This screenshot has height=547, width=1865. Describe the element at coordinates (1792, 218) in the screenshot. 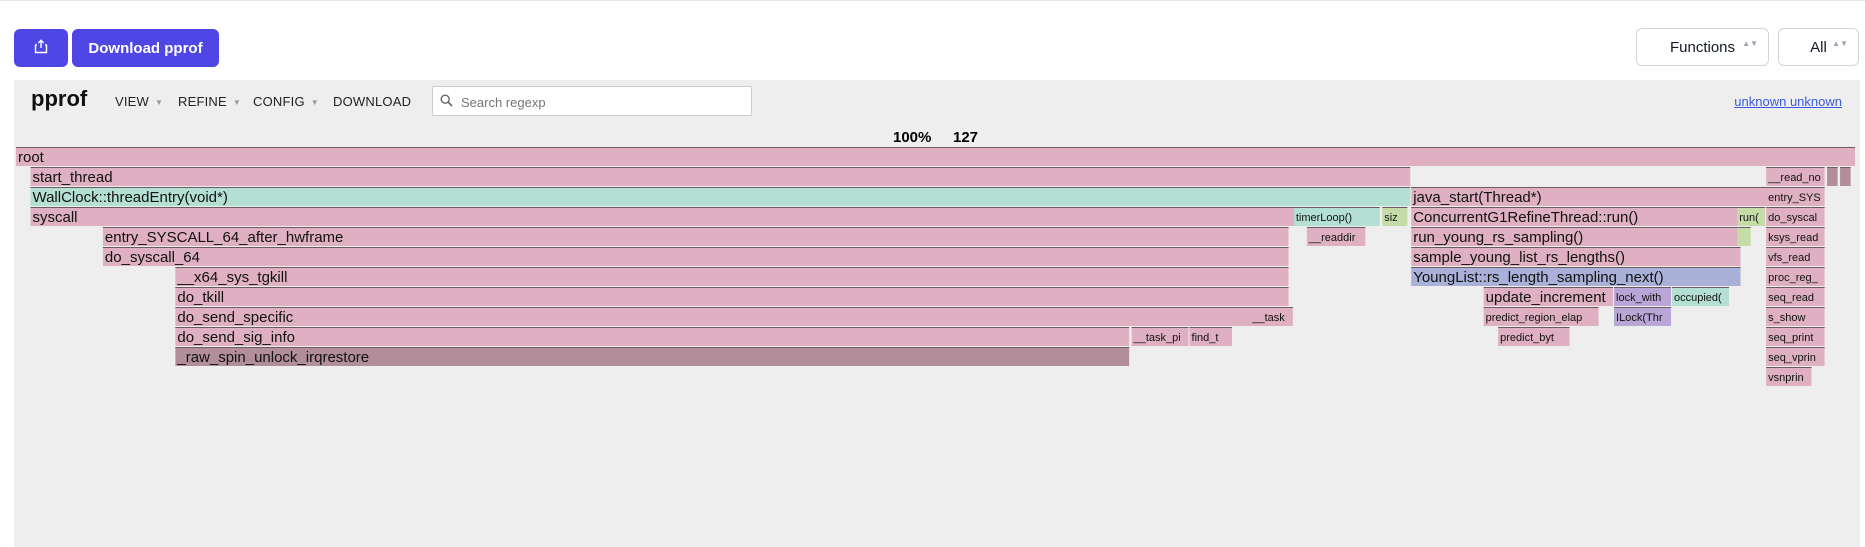

I see `flame-frame-label: do_syscal` at that location.